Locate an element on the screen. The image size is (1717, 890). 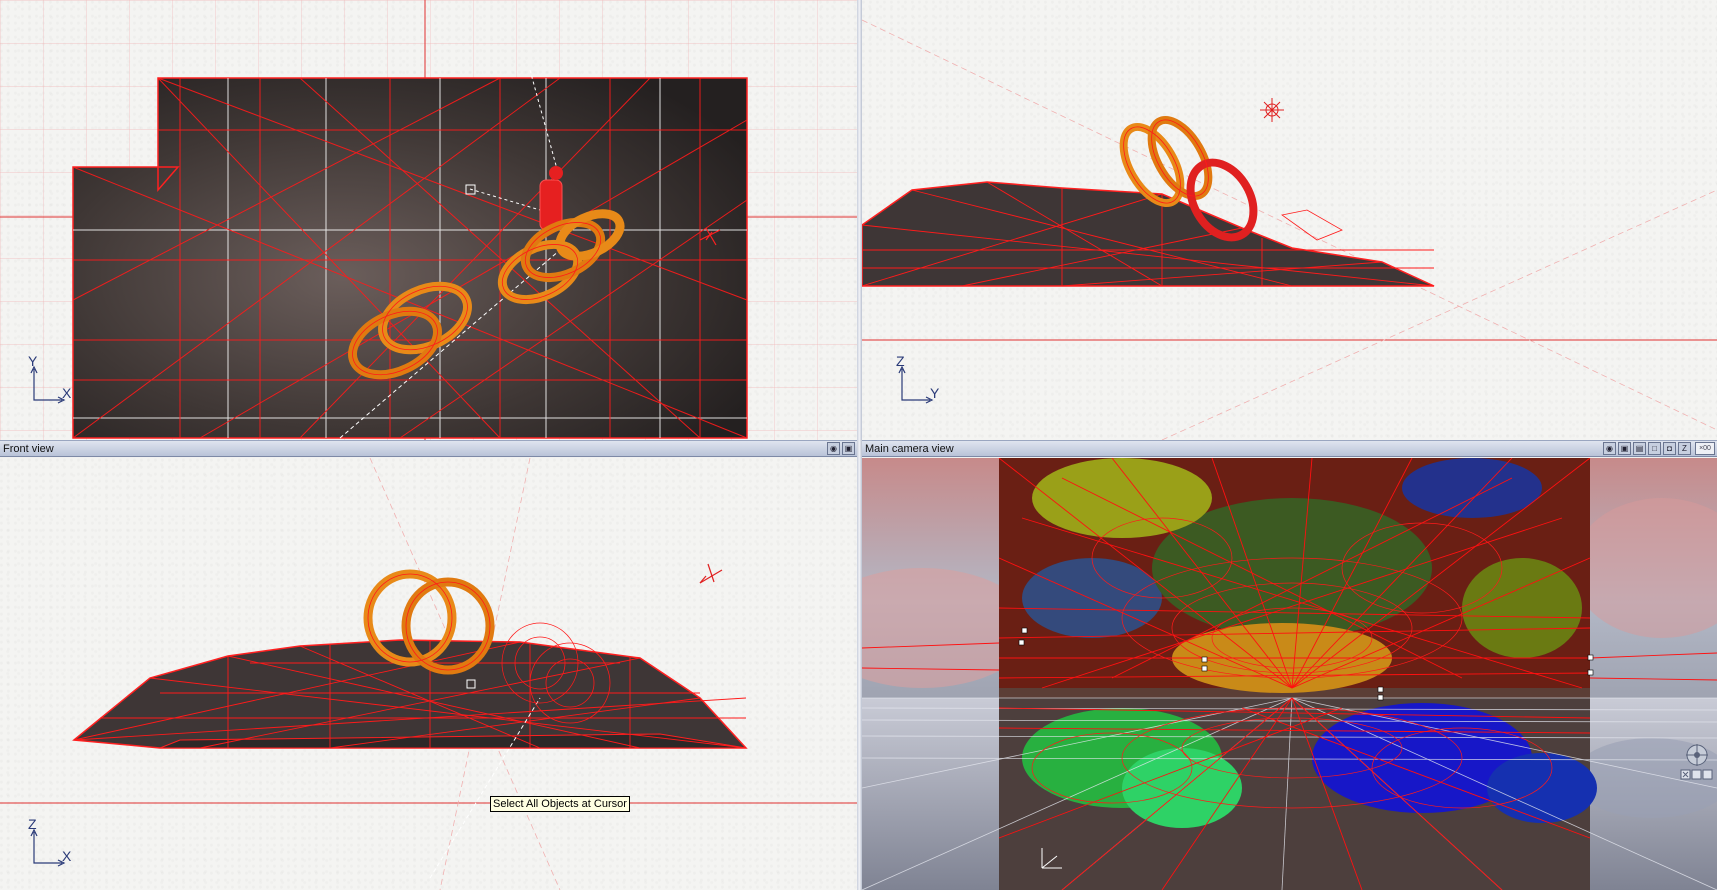
tooltip: Select All Objects at Cursor is located at coordinates (560, 804).